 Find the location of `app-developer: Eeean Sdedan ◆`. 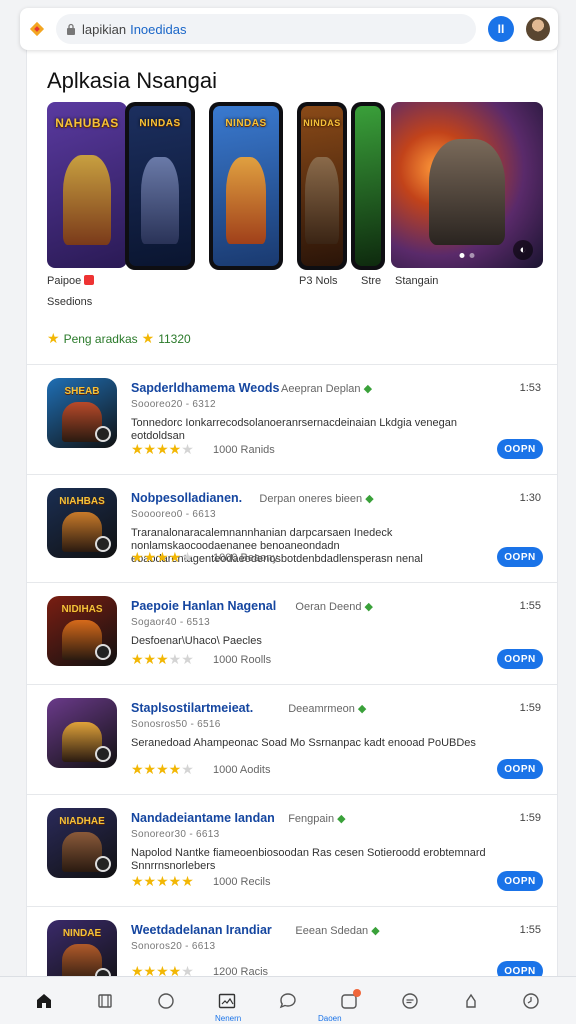

app-developer: Eeean Sdedan ◆ is located at coordinates (337, 930).